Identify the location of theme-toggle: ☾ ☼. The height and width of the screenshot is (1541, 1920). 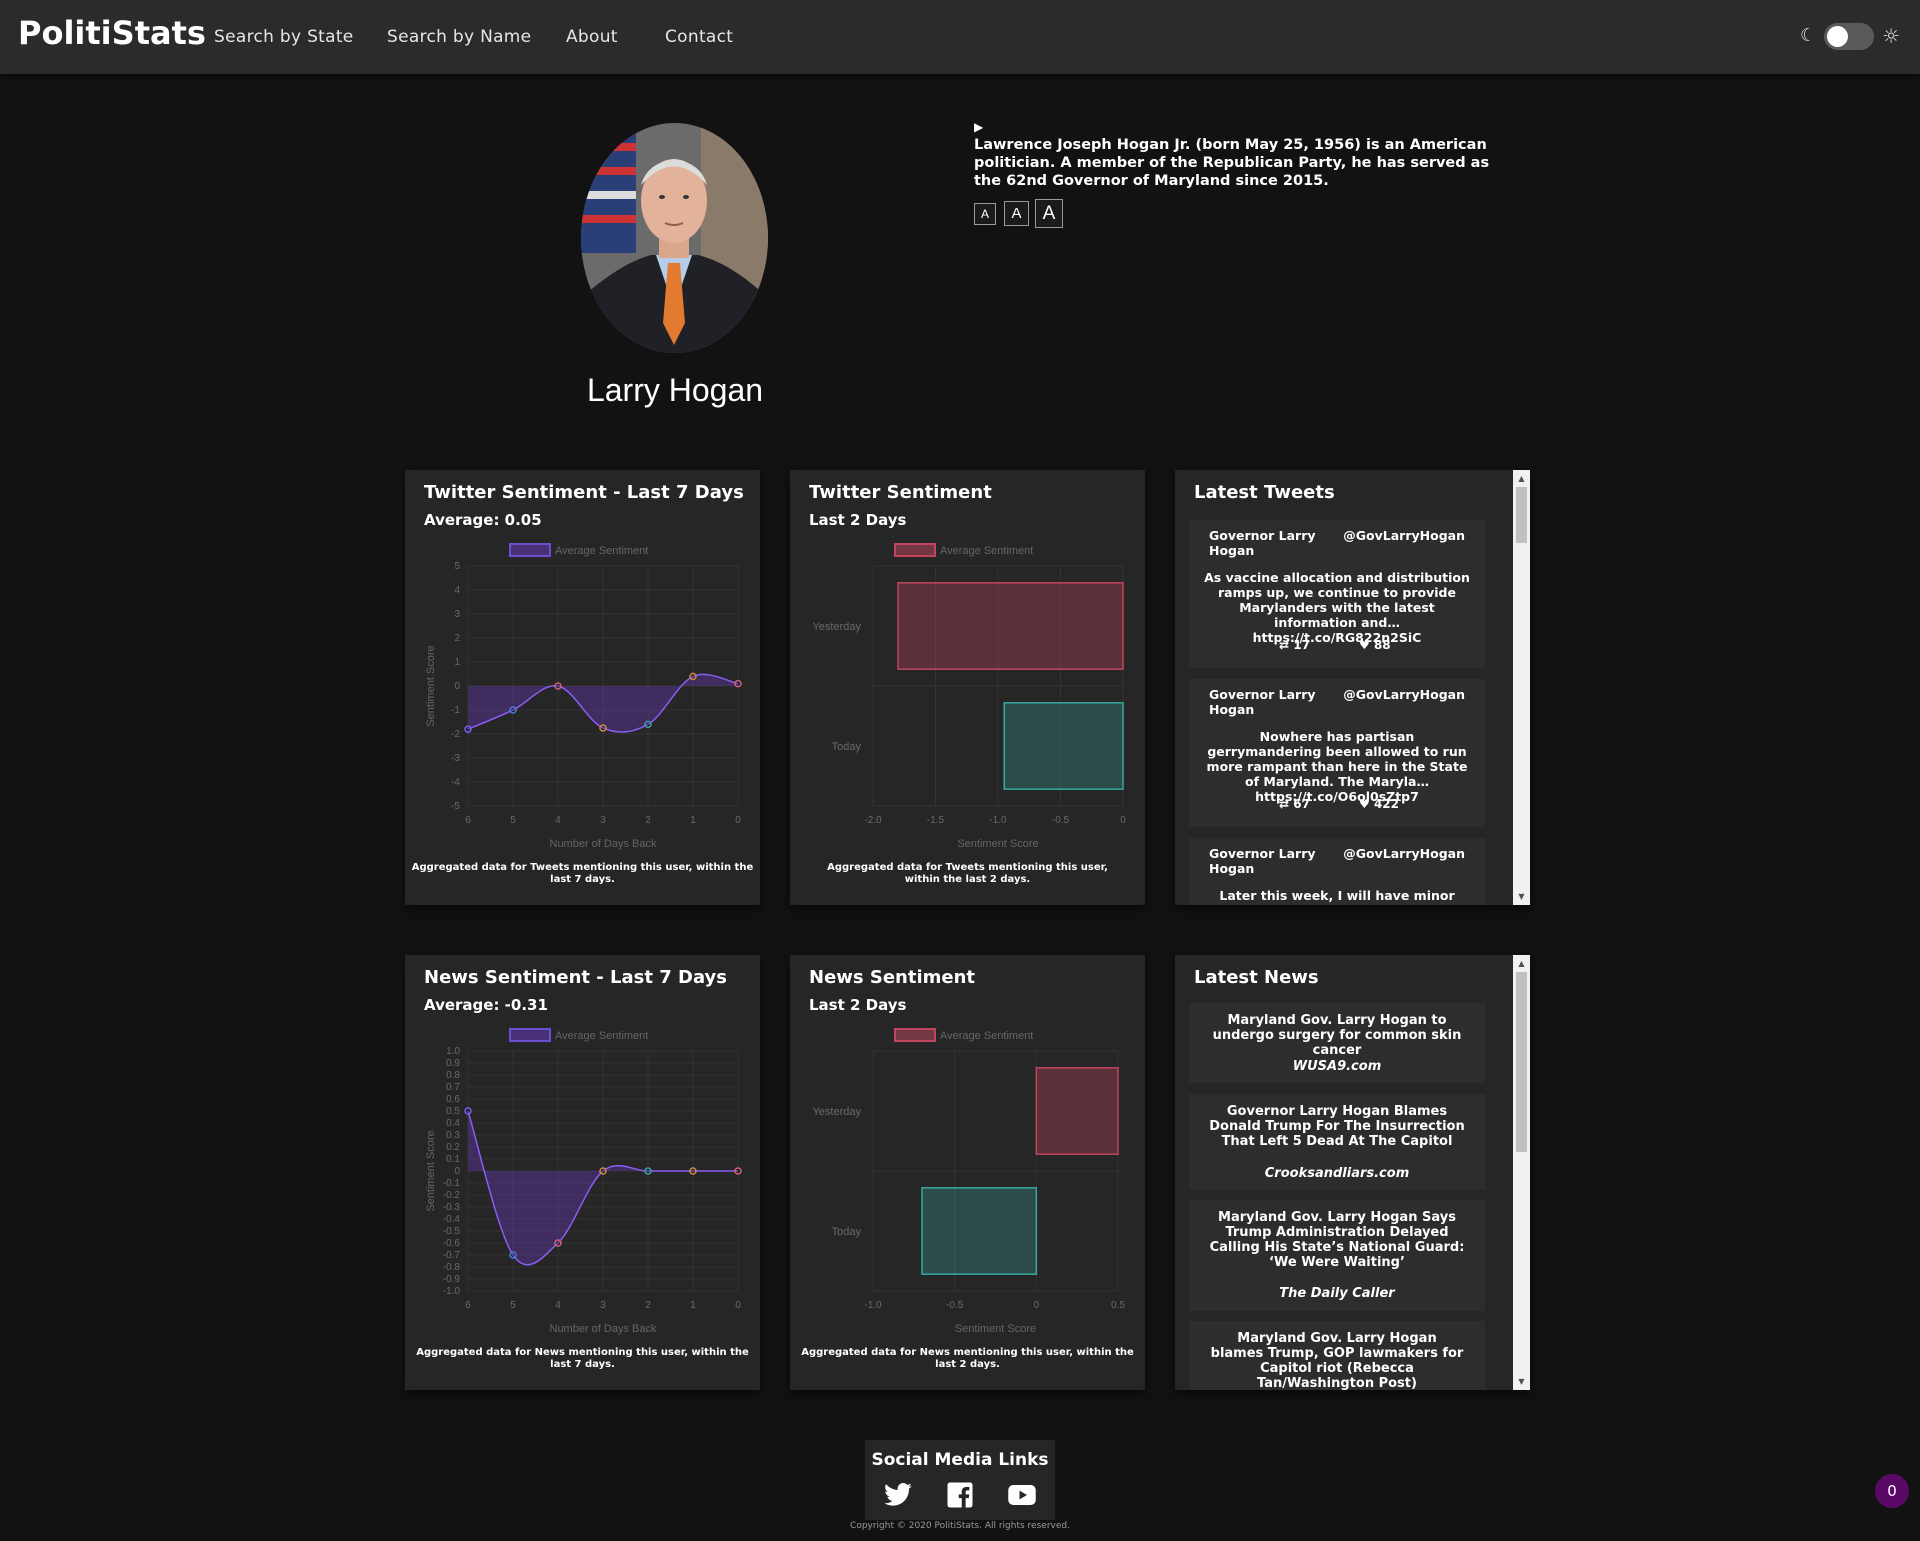
(1850, 37).